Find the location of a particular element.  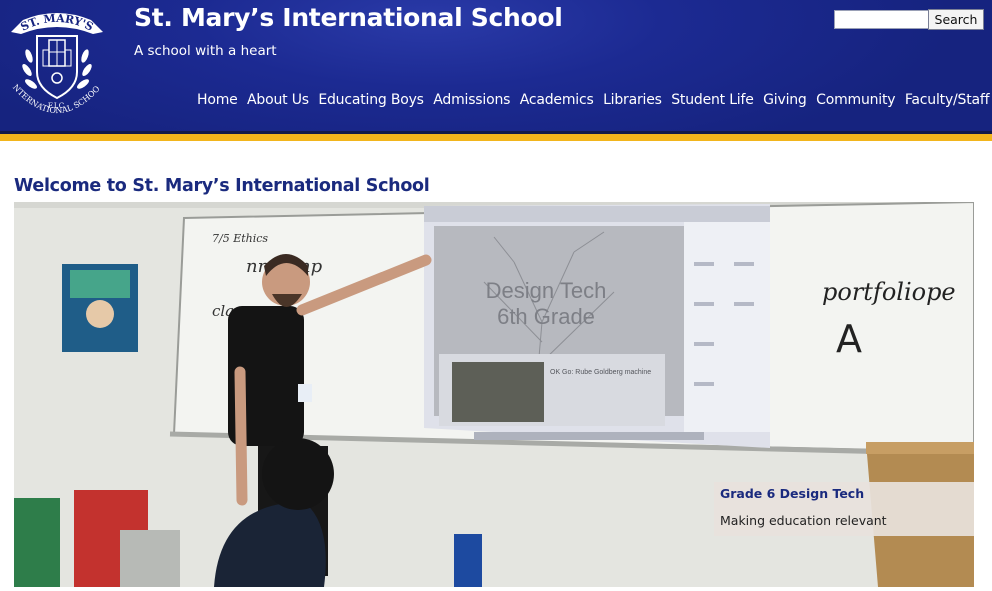

board-text-ethics: 7/5 Ethics is located at coordinates (240, 238).